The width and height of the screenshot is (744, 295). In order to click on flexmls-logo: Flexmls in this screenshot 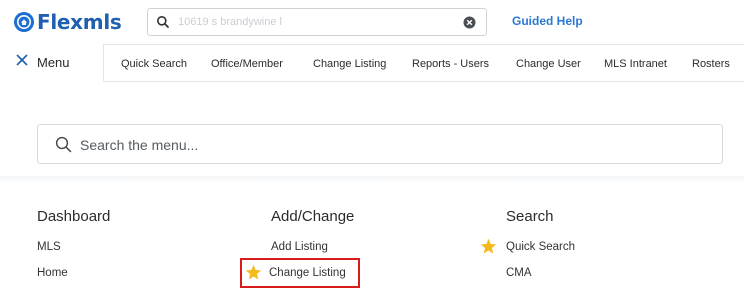, I will do `click(68, 22)`.